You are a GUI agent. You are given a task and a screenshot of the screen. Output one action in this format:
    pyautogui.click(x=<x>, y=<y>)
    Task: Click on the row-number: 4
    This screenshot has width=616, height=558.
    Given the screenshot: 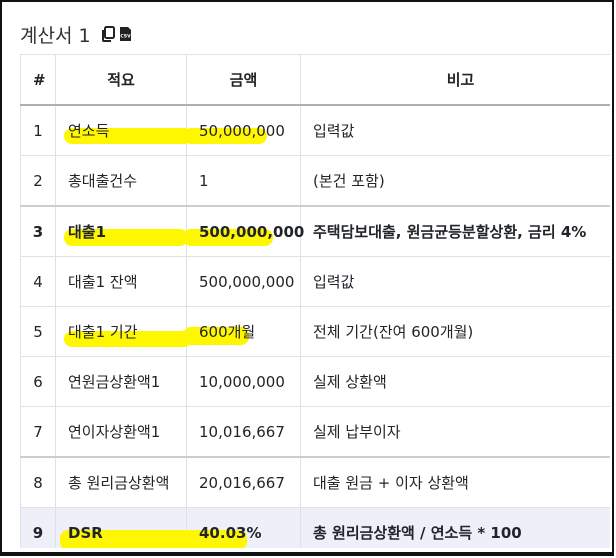 What is the action you would take?
    pyautogui.click(x=38, y=281)
    